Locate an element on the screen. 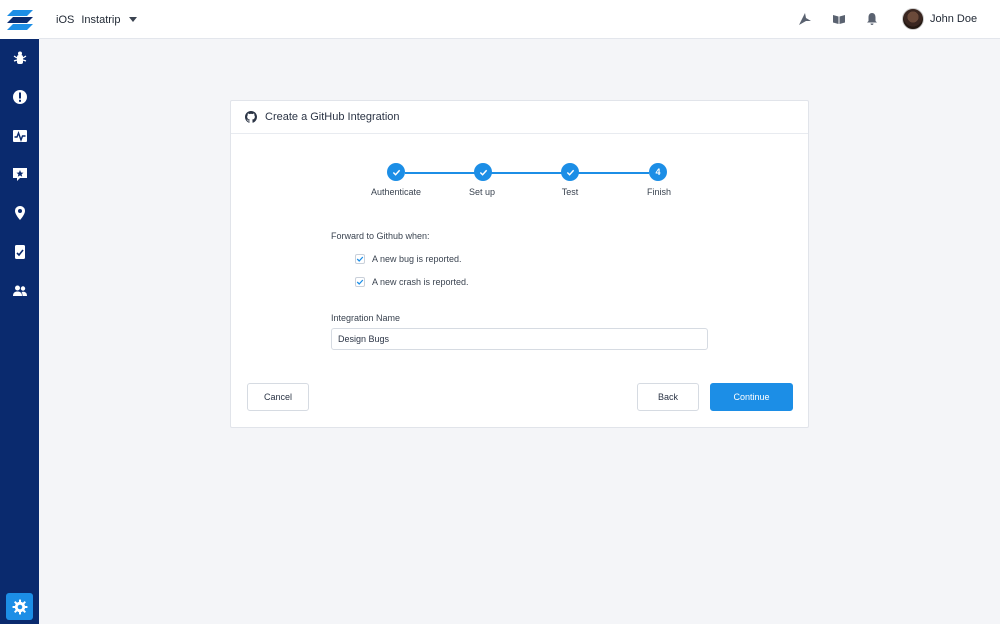 This screenshot has height=624, width=1000. sidebar-item-location is located at coordinates (19, 213).